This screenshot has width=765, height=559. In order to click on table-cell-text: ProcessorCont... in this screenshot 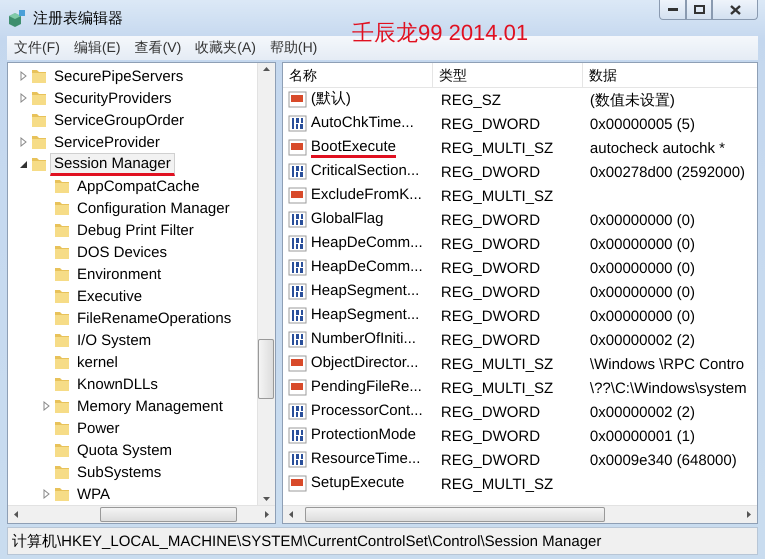, I will do `click(366, 411)`.